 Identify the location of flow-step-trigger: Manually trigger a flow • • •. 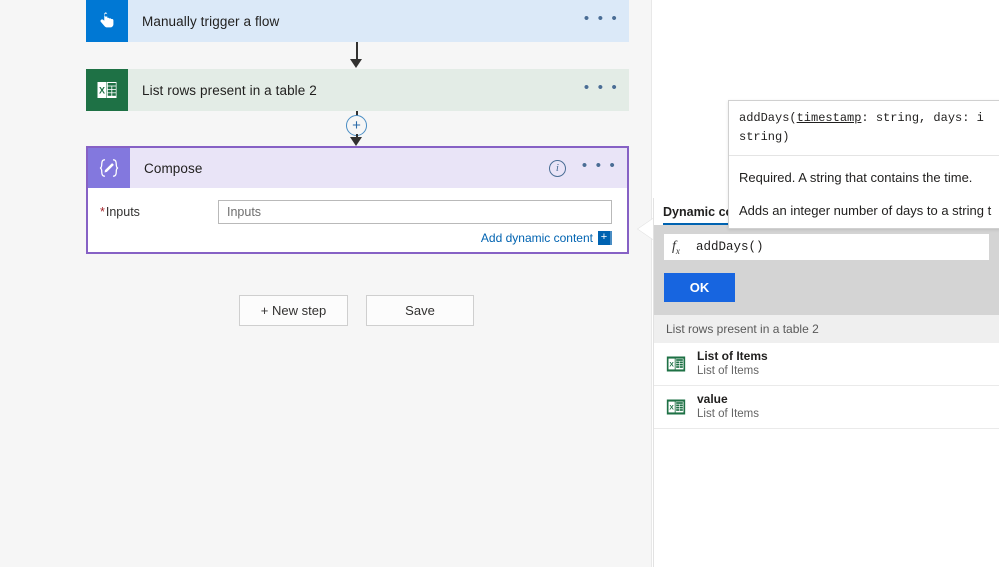
(357, 21).